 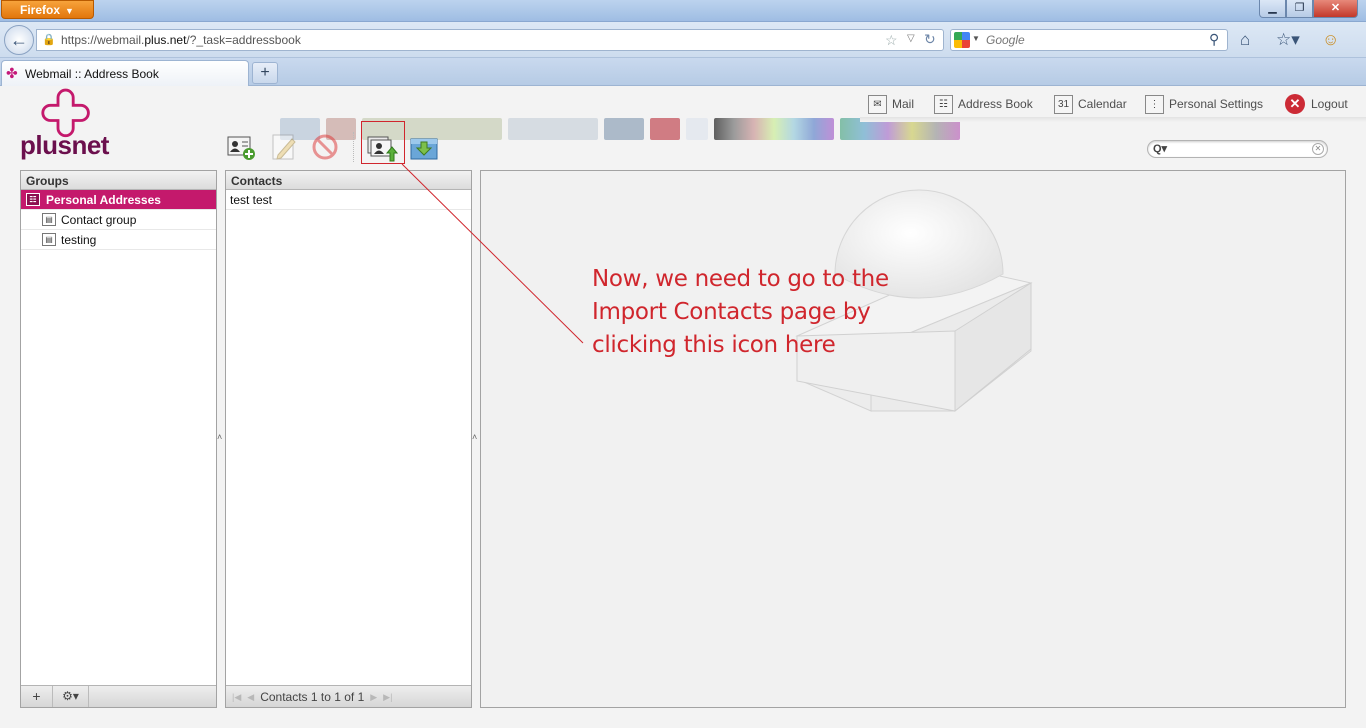 I want to click on annotation-leader-line, so click(x=492, y=253).